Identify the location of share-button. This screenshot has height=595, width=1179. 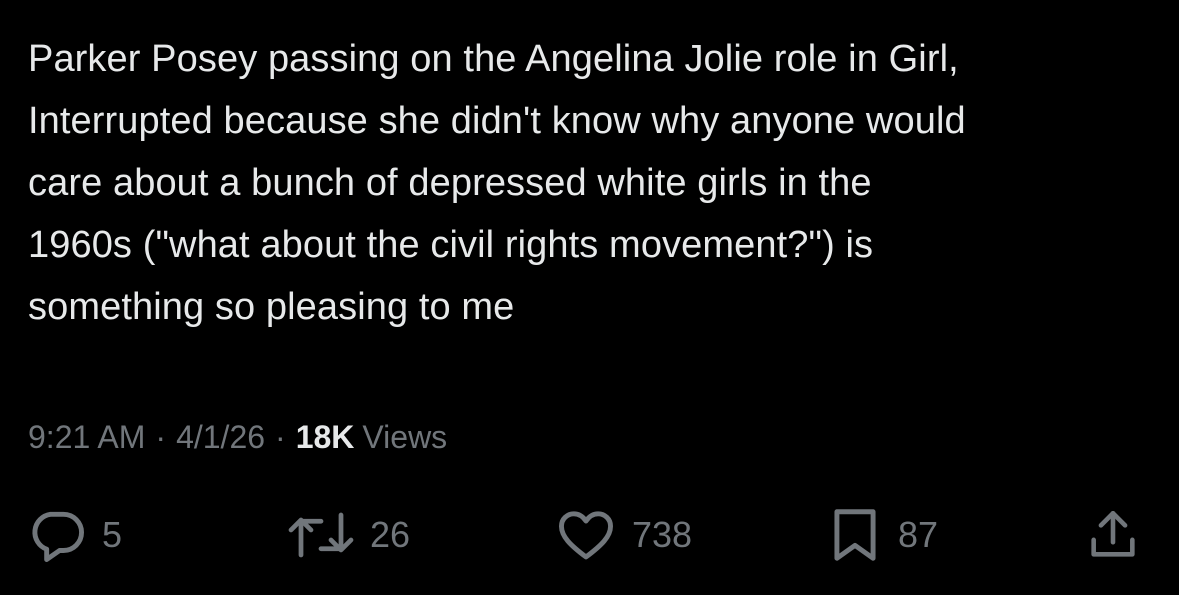
(1113, 535).